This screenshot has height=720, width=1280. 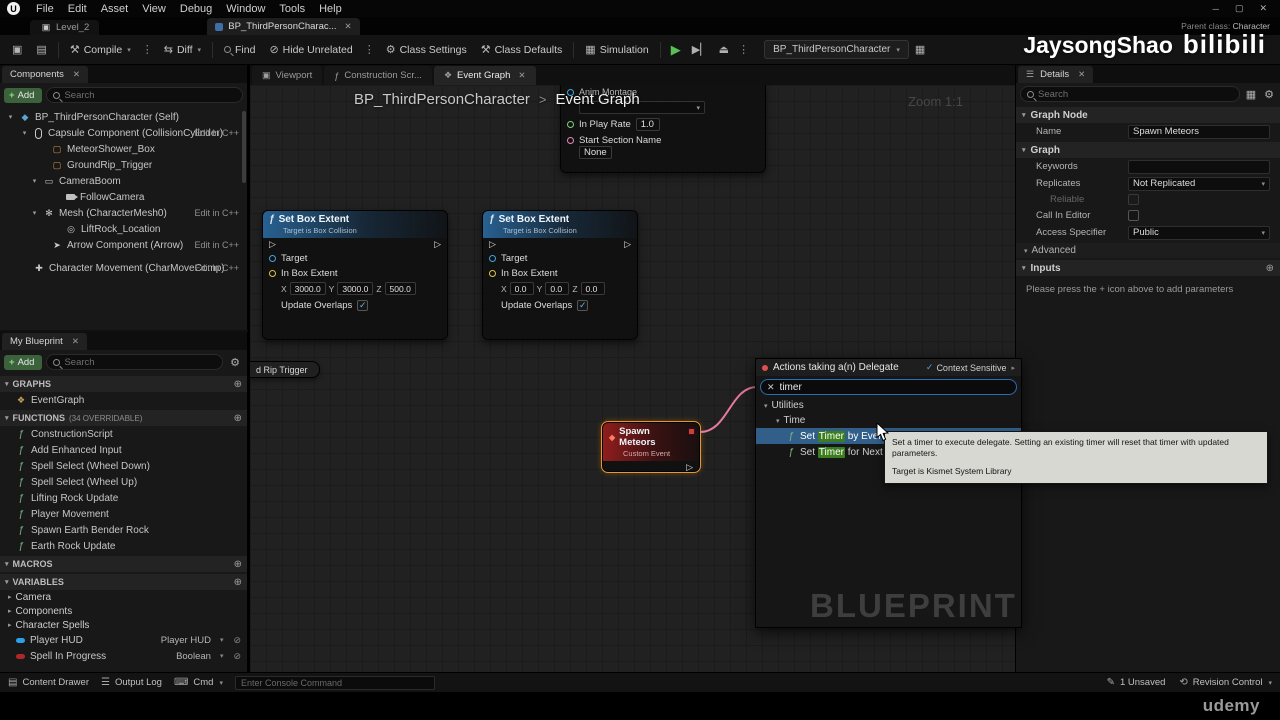 What do you see at coordinates (1225, 682) in the screenshot?
I see `revision-control-button: ⟲ Revision Control ▾` at bounding box center [1225, 682].